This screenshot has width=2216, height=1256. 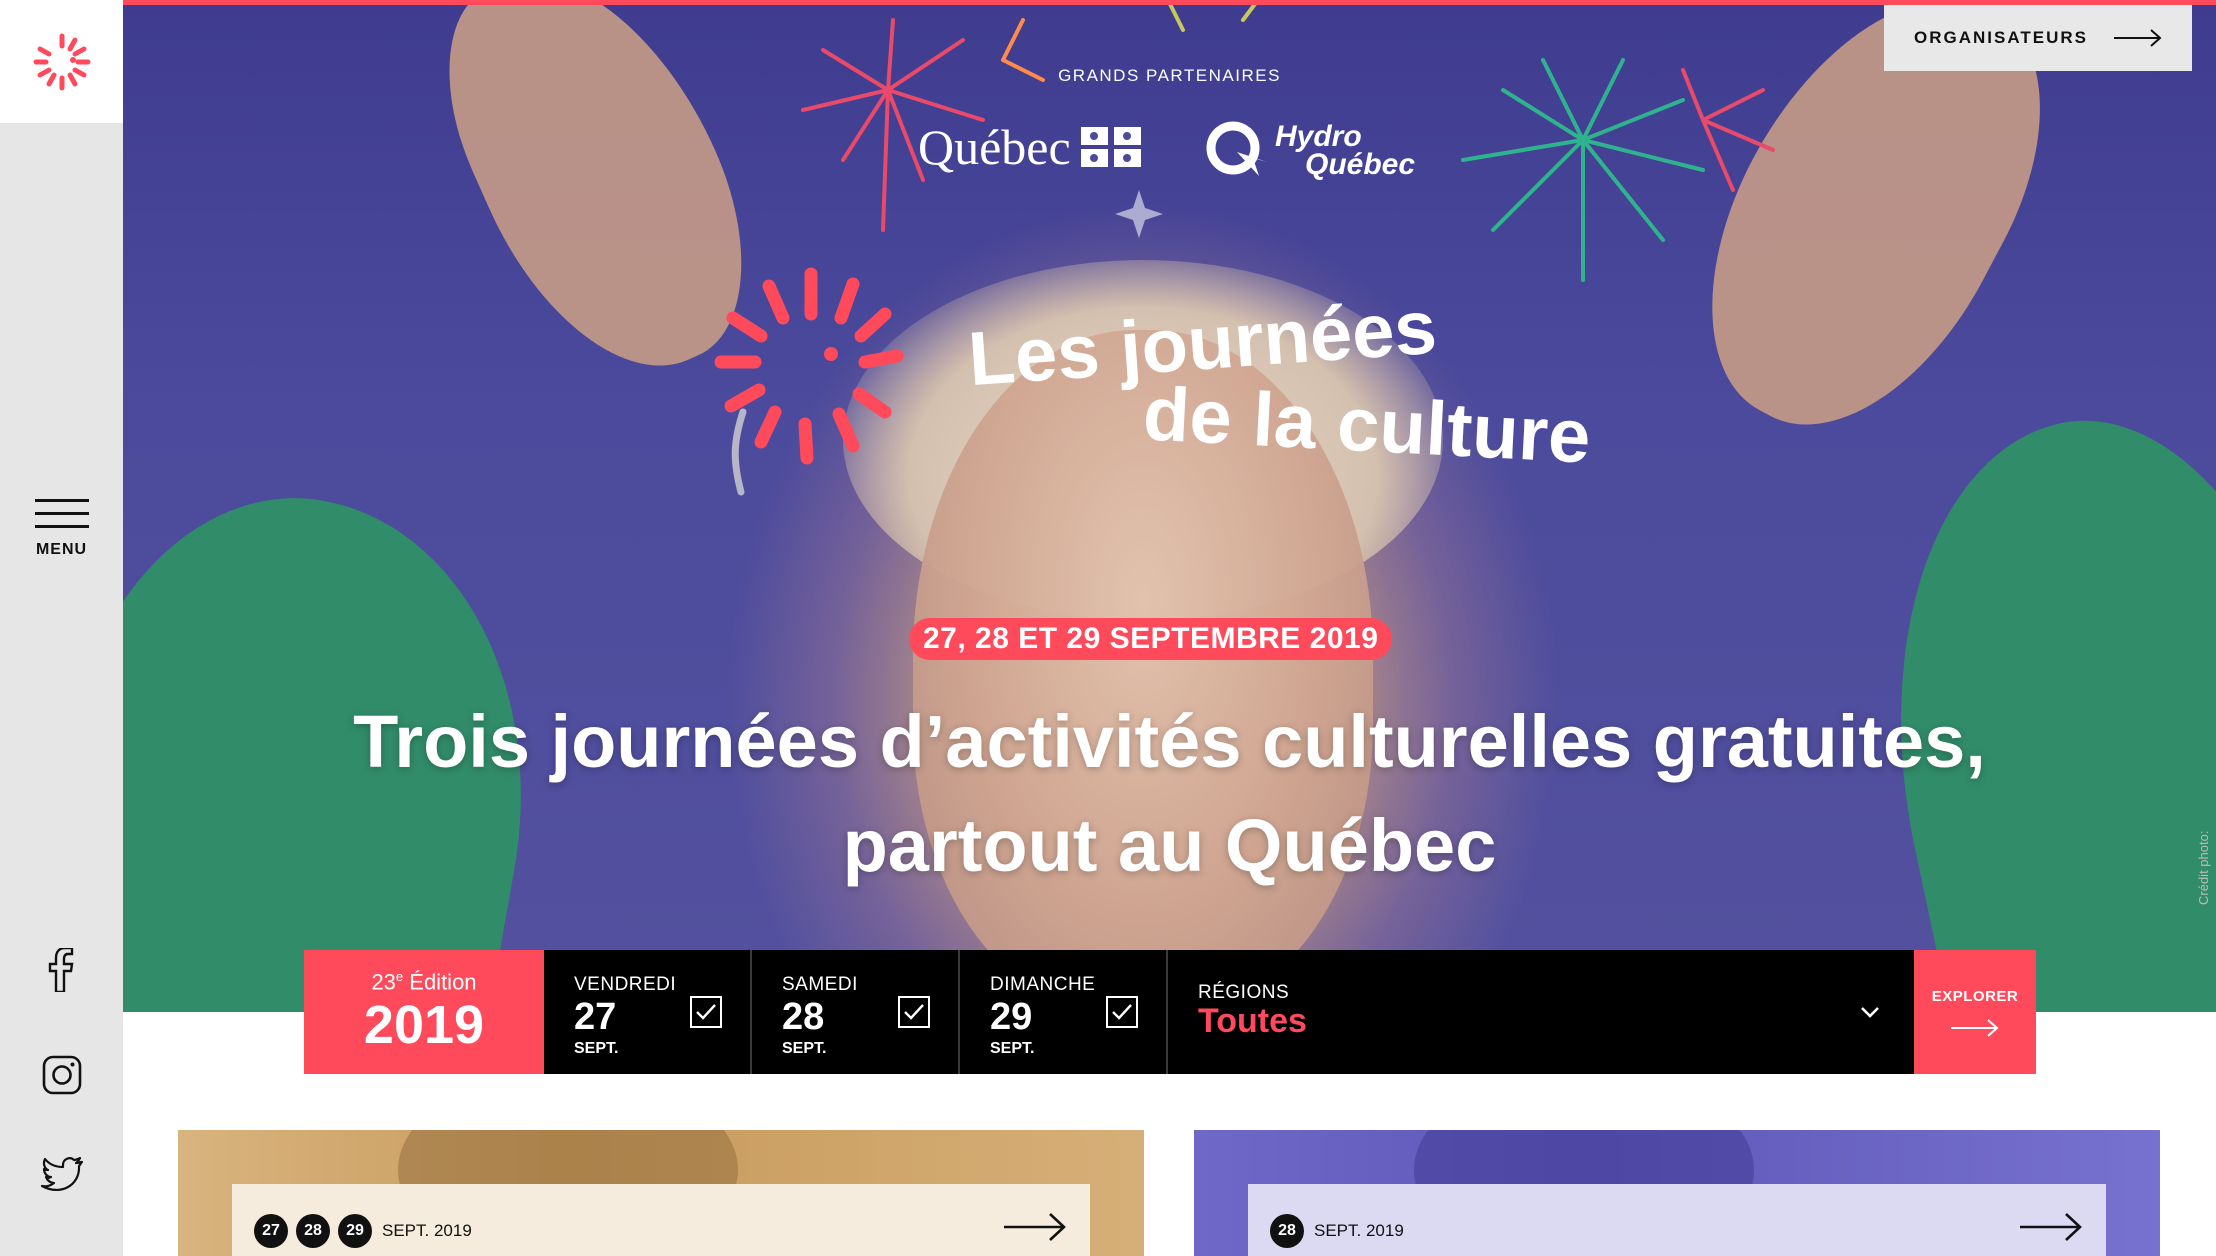 I want to click on day-number: 28, so click(x=803, y=1017).